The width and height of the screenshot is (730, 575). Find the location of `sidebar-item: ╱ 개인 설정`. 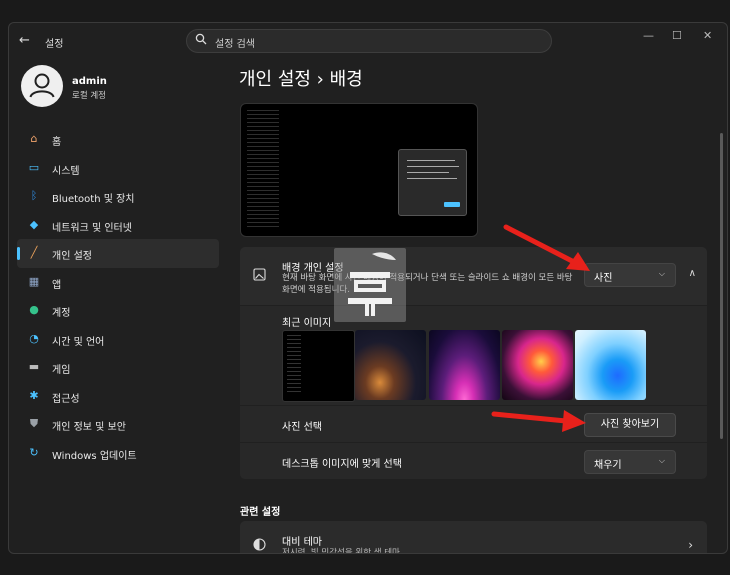

sidebar-item: ╱ 개인 설정 is located at coordinates (118, 253).